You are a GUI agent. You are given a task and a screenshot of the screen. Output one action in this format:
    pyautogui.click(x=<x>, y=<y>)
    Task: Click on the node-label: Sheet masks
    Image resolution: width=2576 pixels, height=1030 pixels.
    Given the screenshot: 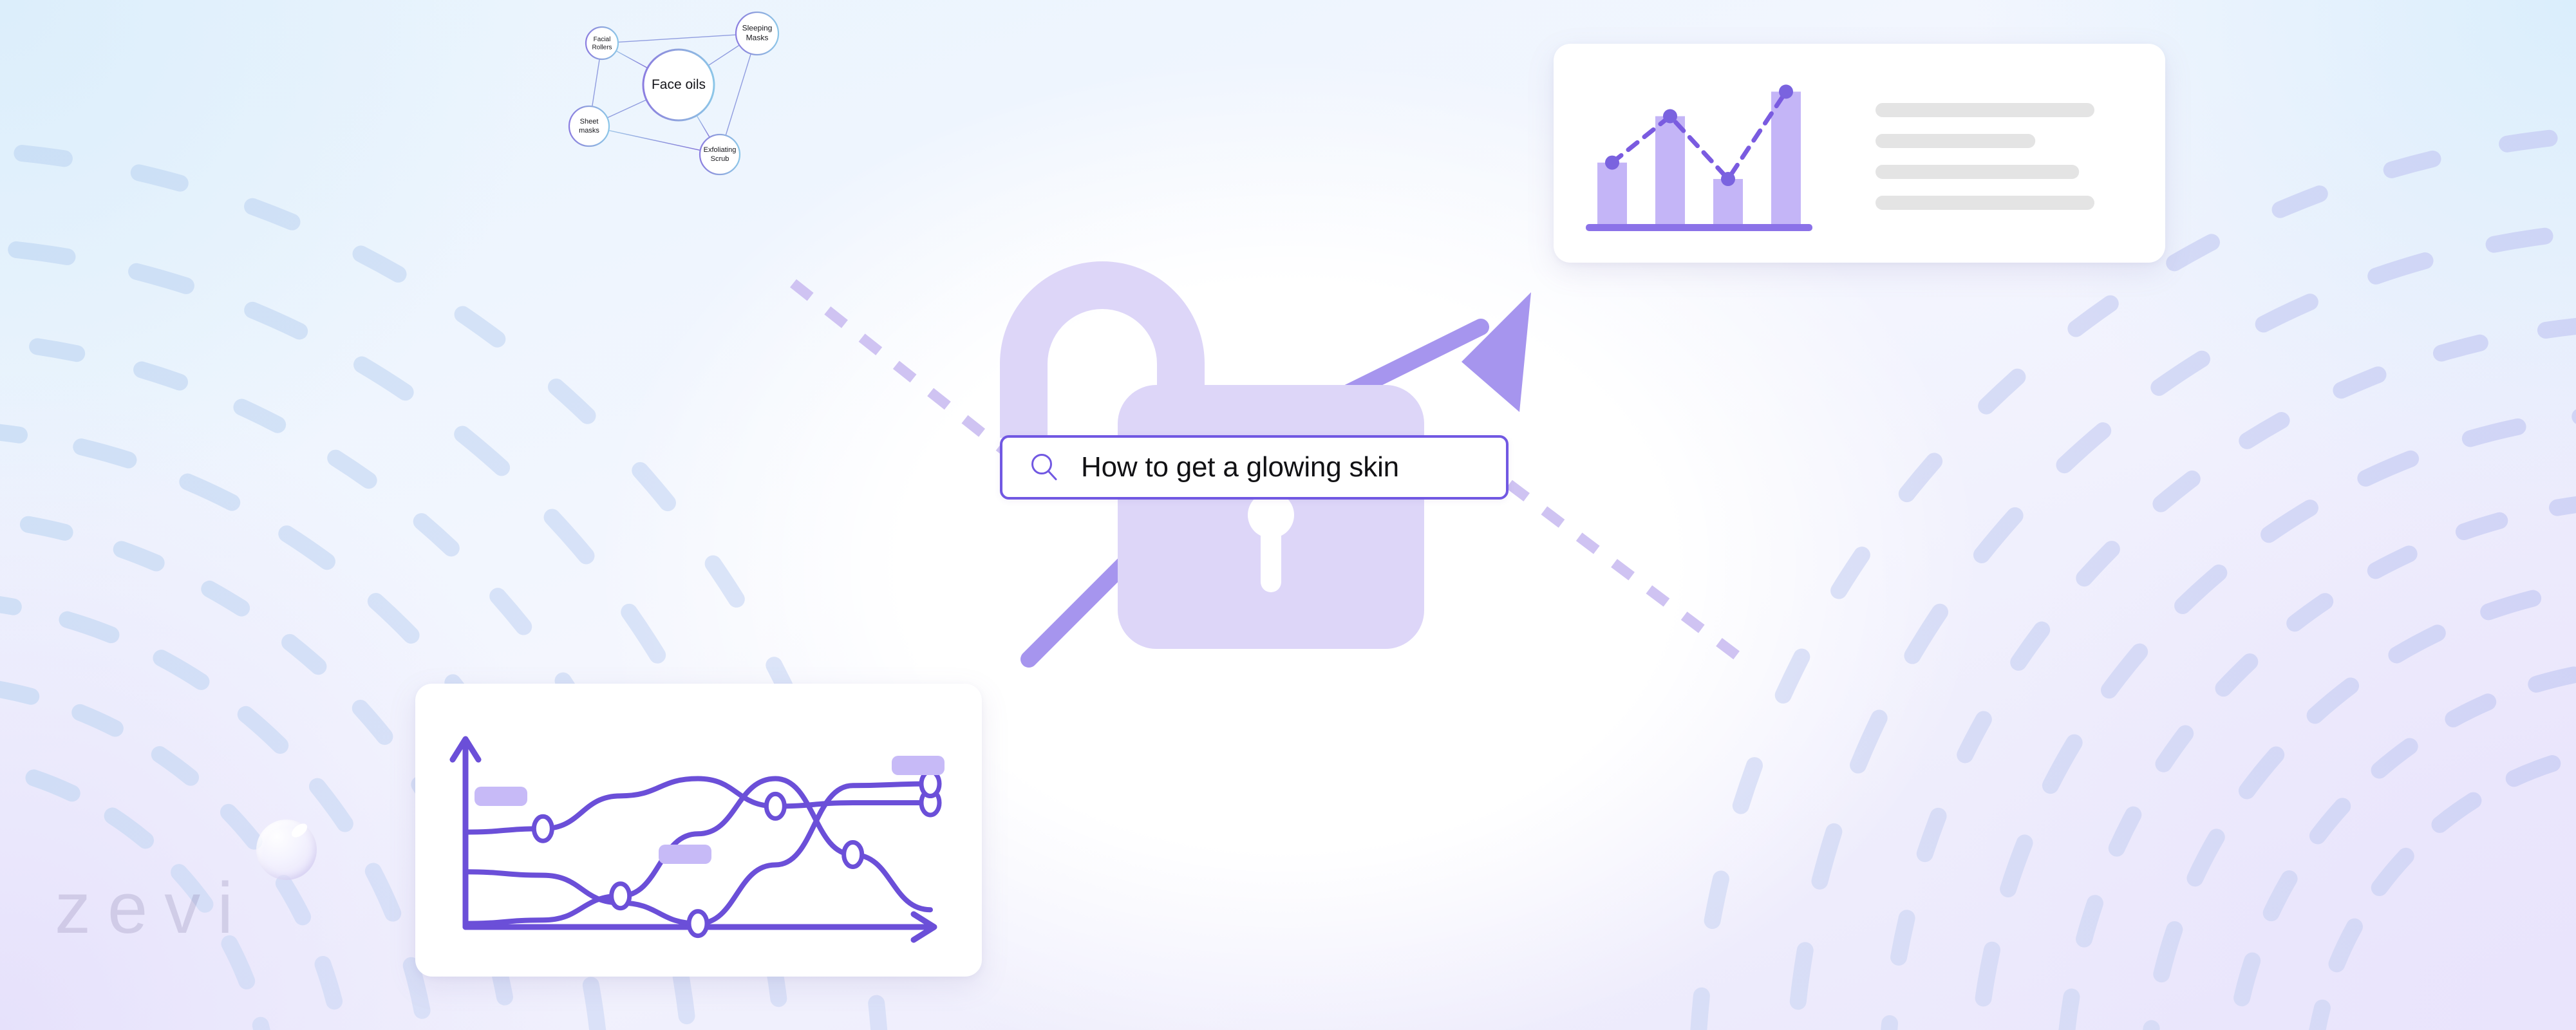 What is the action you would take?
    pyautogui.click(x=589, y=126)
    